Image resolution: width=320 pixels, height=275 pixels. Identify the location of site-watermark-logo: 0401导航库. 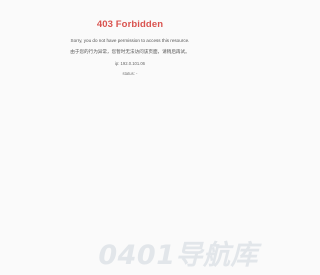
(178, 255).